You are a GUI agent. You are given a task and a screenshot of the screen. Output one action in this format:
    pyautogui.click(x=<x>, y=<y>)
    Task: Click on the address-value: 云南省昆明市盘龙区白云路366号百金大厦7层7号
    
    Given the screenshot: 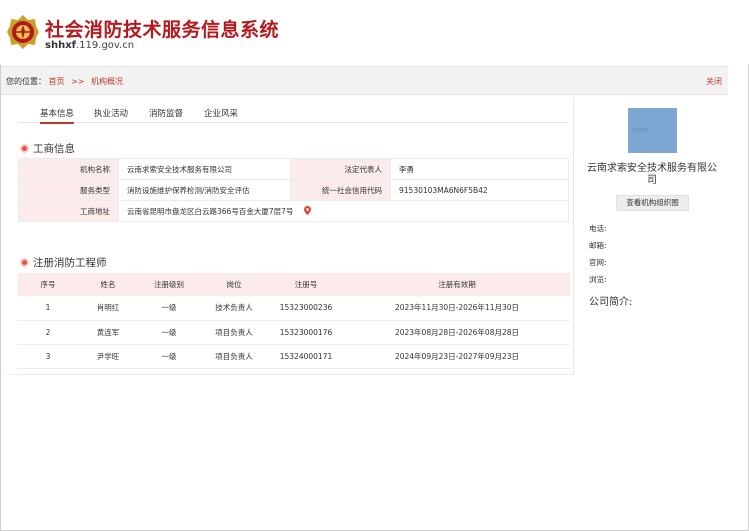 What is the action you would take?
    pyautogui.click(x=210, y=211)
    